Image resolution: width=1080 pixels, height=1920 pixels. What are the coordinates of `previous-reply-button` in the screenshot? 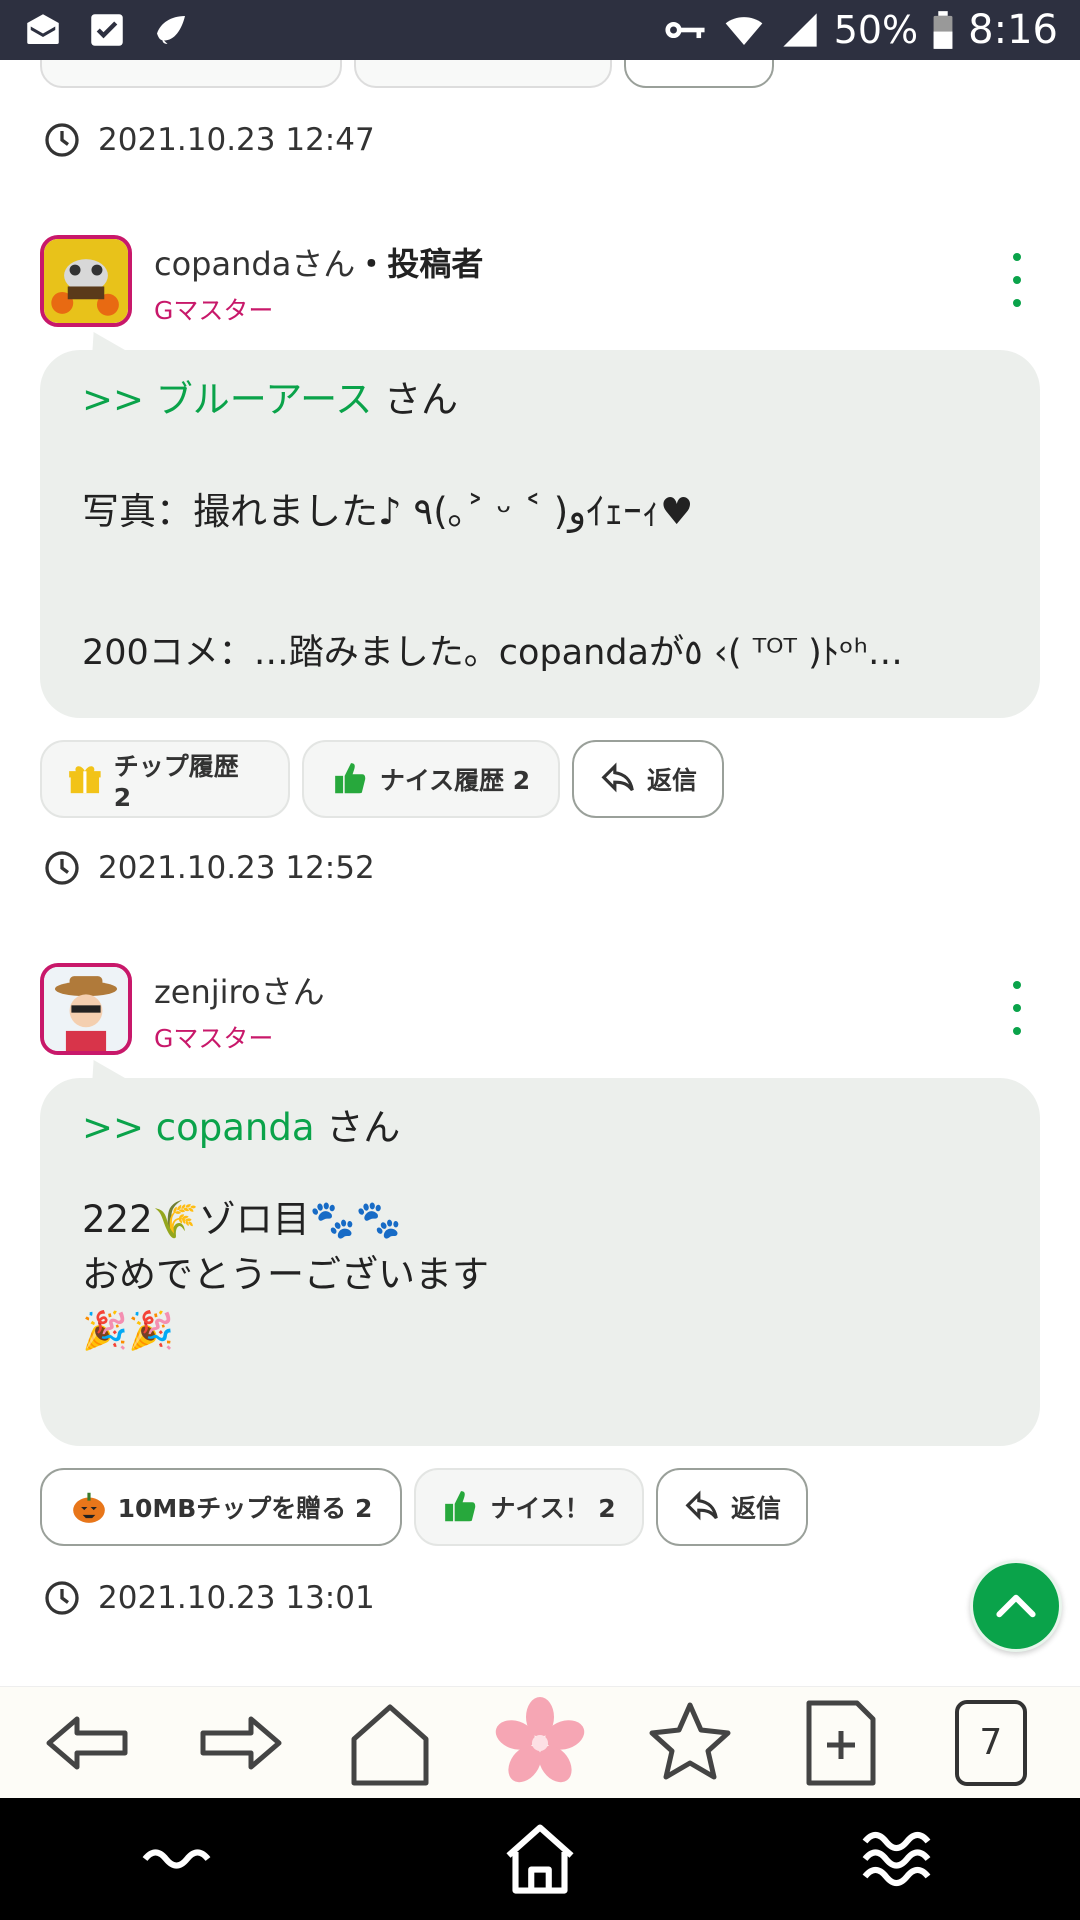 It's located at (699, 74).